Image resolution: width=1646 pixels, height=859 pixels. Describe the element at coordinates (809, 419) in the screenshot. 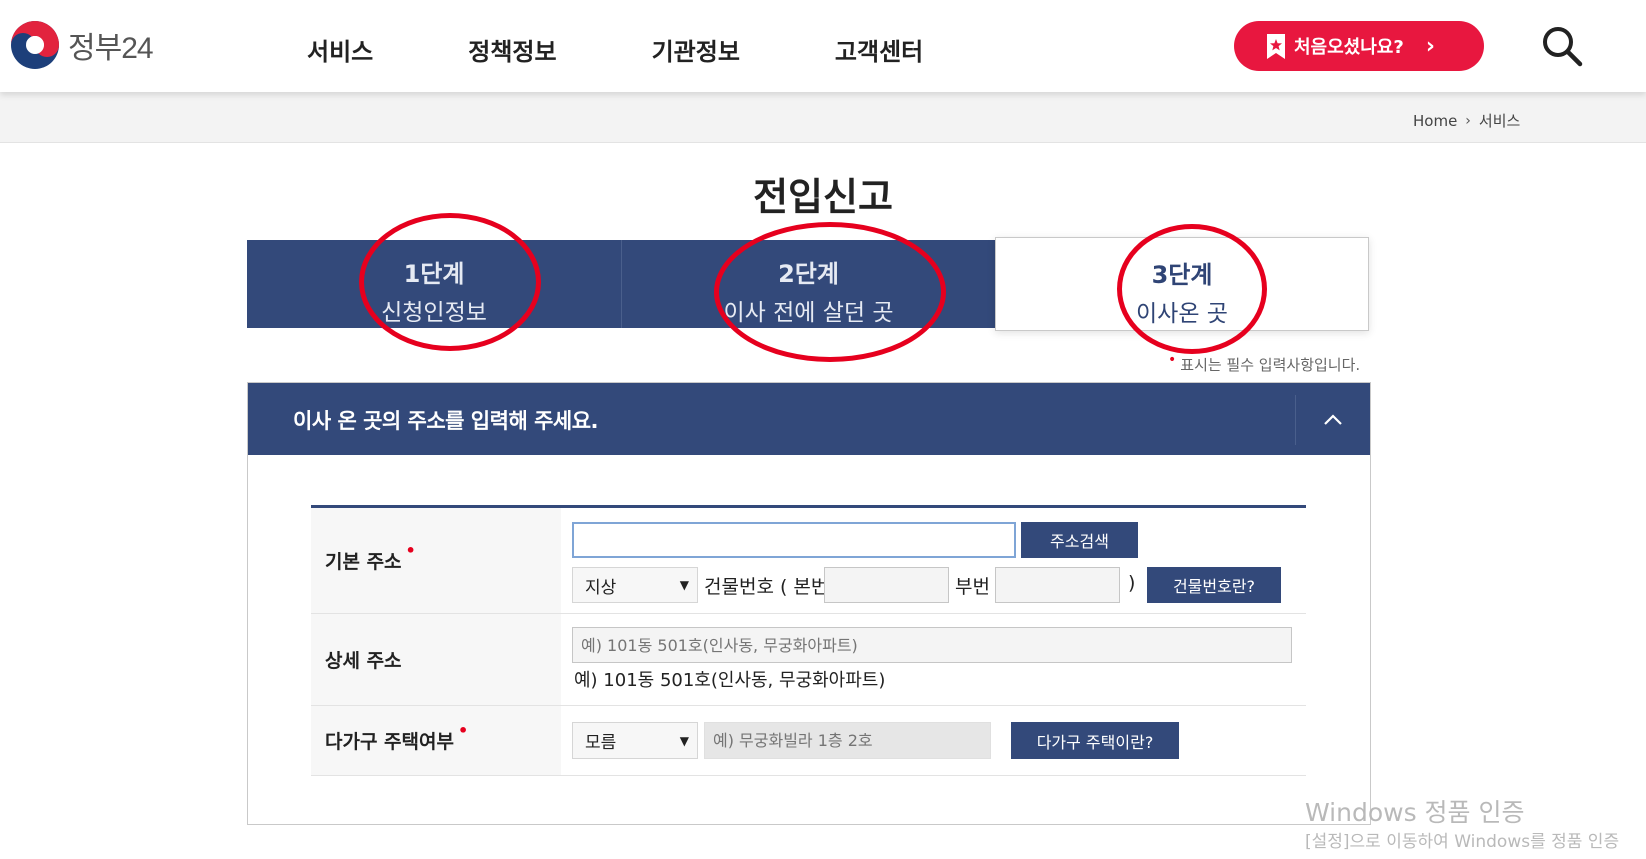

I see `section-header: 이사 온 곳의 주소를 입력해 주세요.` at that location.